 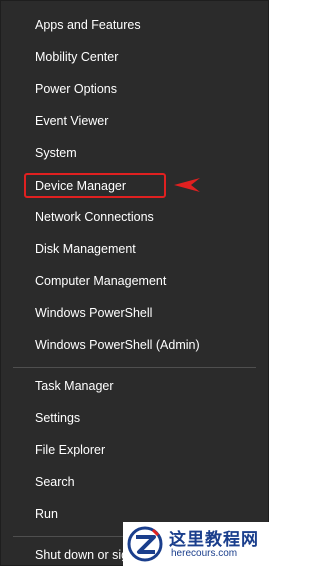 What do you see at coordinates (74, 386) in the screenshot?
I see `menu-item-task-manager: Task Manager` at bounding box center [74, 386].